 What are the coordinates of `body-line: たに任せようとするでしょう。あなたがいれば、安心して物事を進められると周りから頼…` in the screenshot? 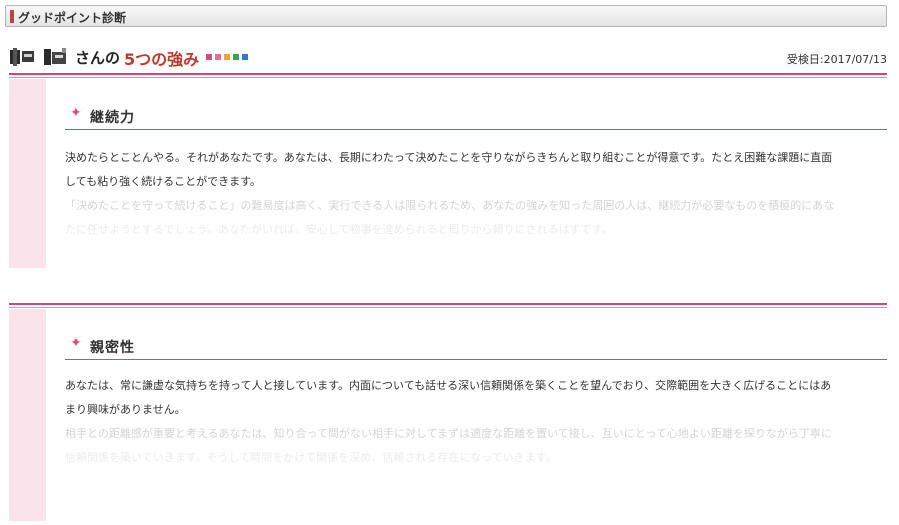 It's located at (339, 229).